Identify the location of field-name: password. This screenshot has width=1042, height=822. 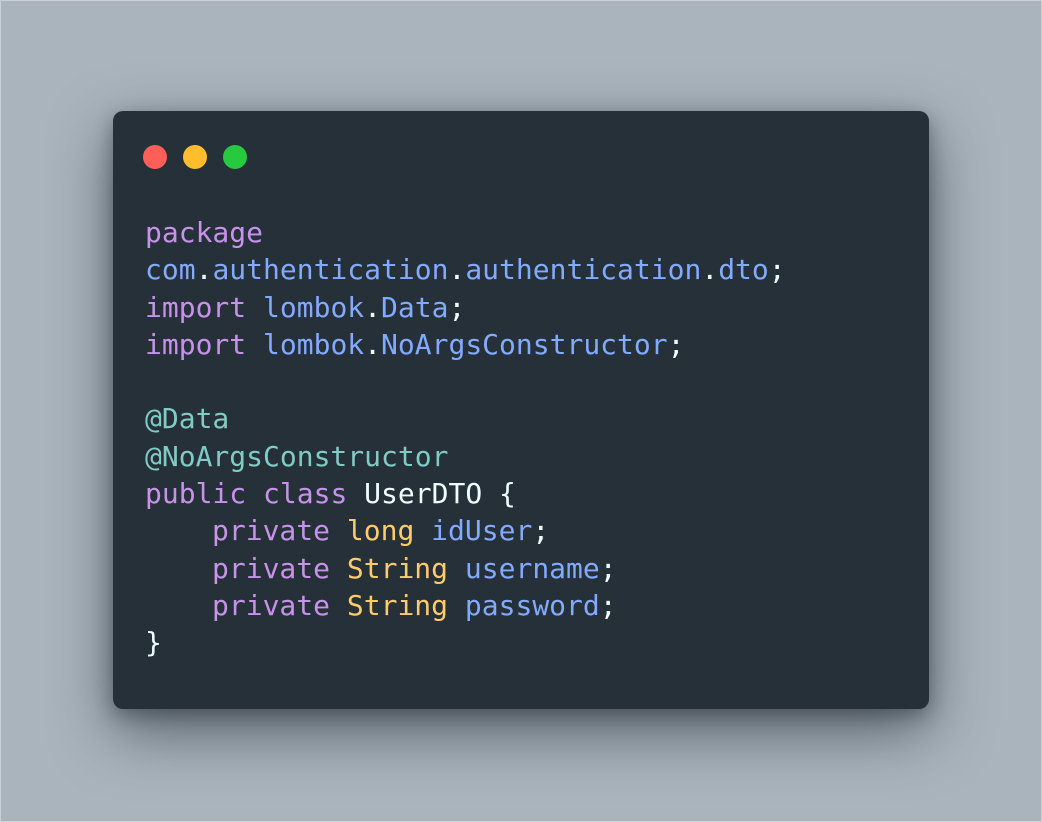
(532, 605).